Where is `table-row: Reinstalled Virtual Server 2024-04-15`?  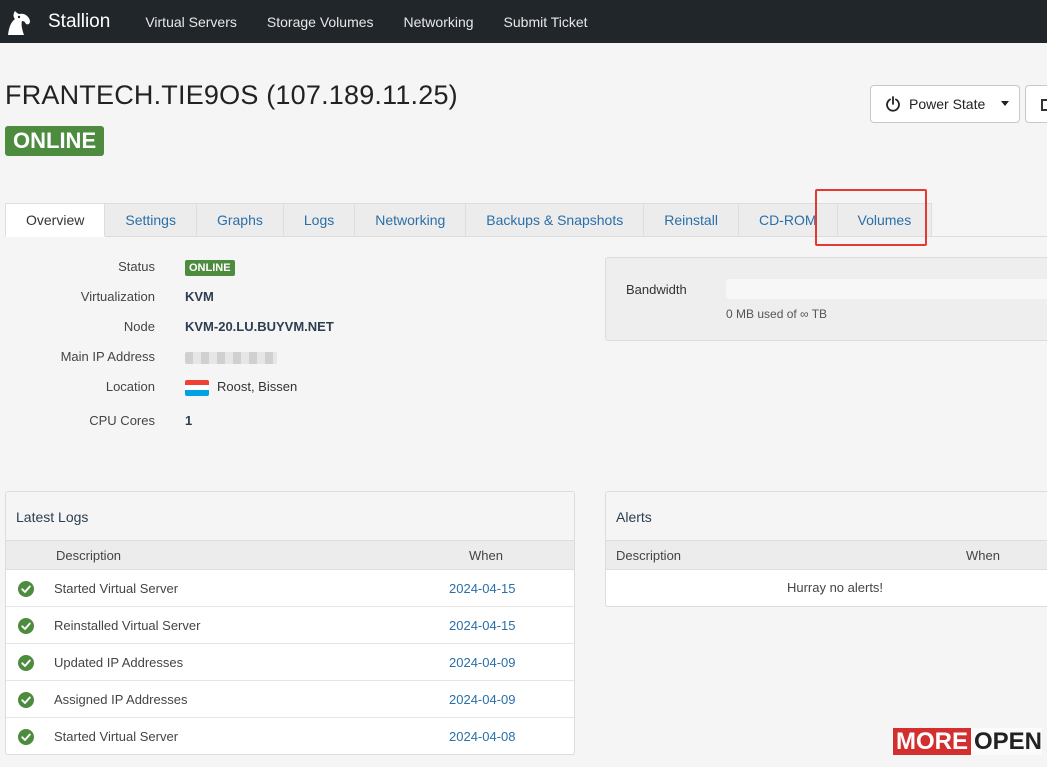
table-row: Reinstalled Virtual Server 2024-04-15 is located at coordinates (290, 625).